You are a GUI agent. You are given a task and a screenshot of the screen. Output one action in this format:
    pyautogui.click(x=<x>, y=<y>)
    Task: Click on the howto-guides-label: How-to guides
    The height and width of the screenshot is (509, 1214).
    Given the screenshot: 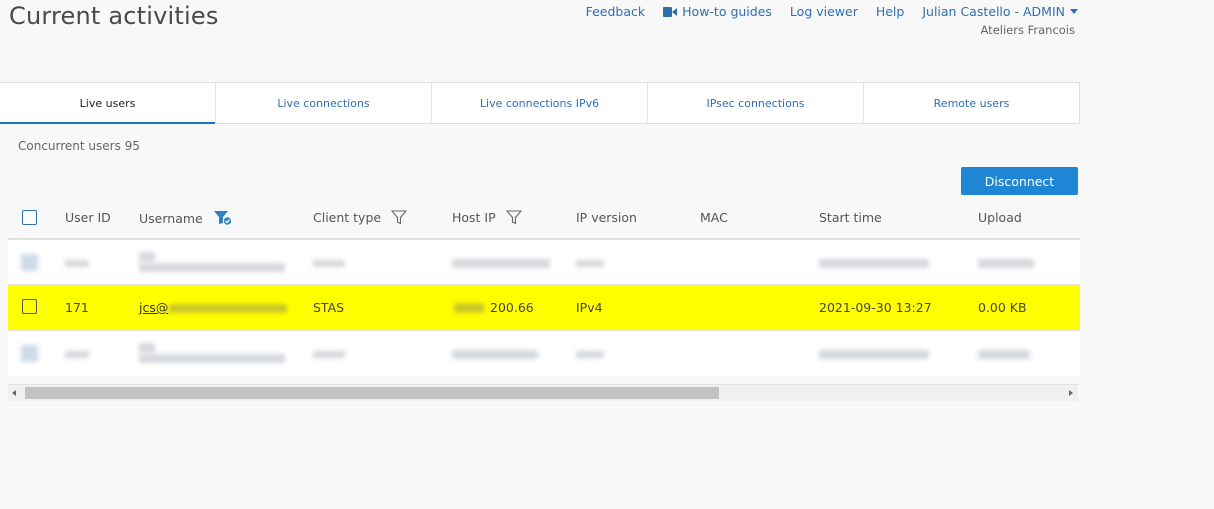 What is the action you would take?
    pyautogui.click(x=727, y=11)
    